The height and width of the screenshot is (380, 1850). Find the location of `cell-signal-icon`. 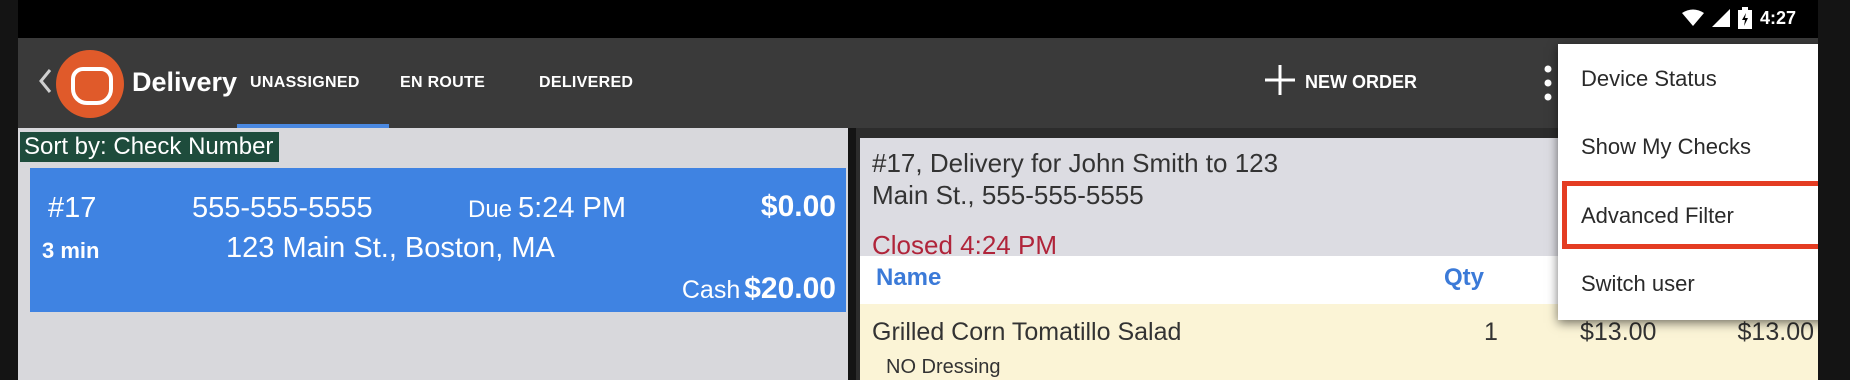

cell-signal-icon is located at coordinates (1720, 18).